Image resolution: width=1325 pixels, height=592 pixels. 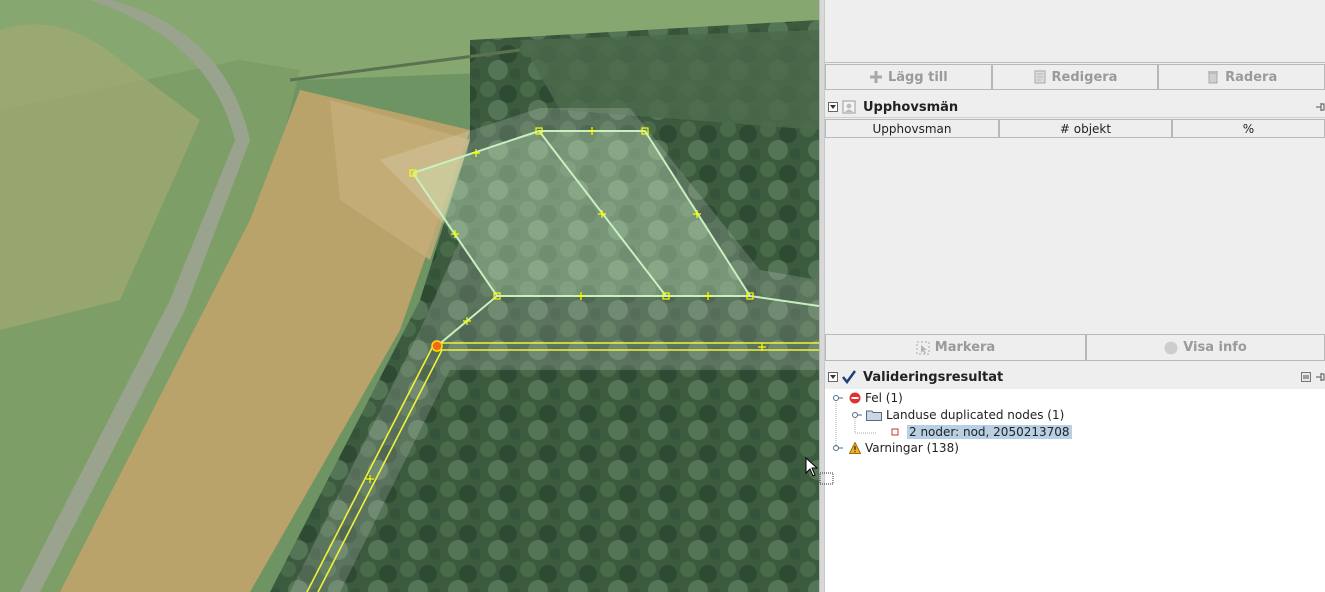 I want to click on warning-icon, so click(x=855, y=448).